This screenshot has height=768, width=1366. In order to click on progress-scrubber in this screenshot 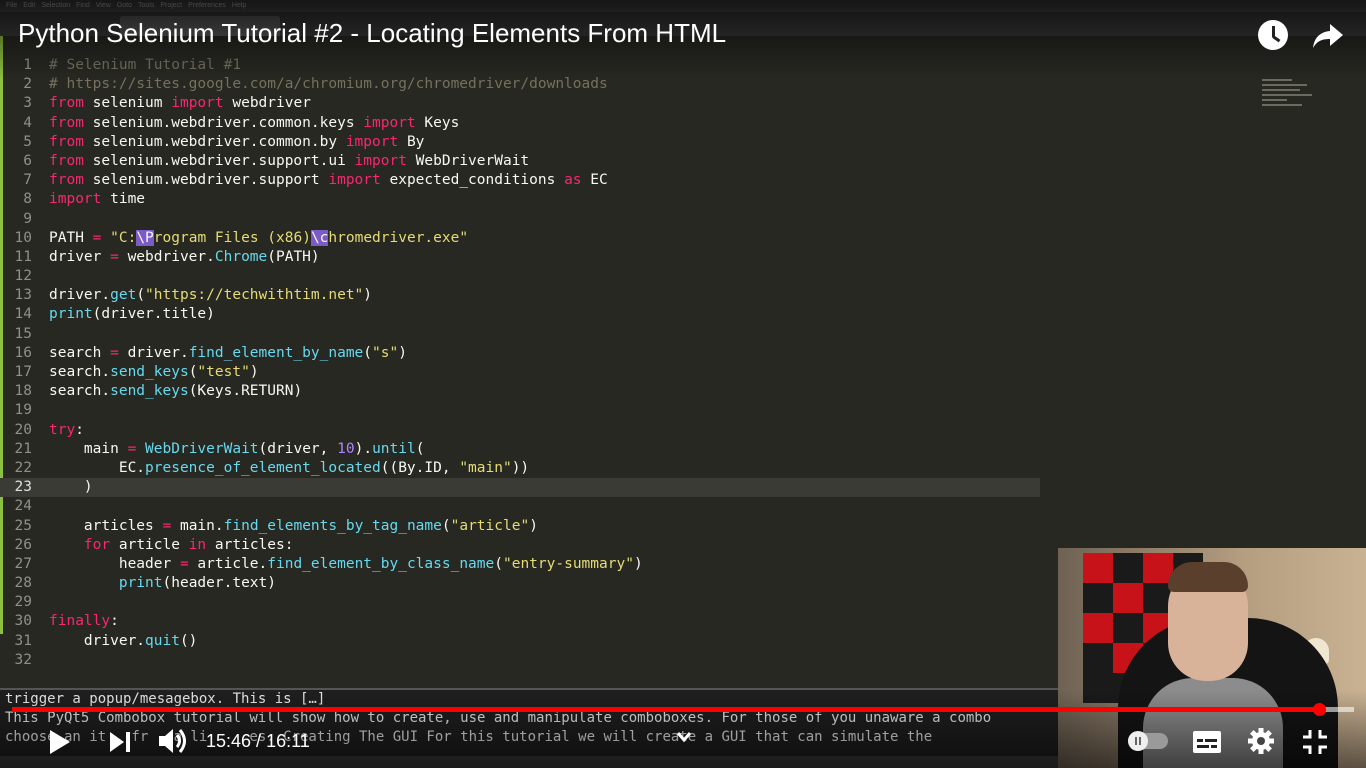, I will do `click(1320, 709)`.